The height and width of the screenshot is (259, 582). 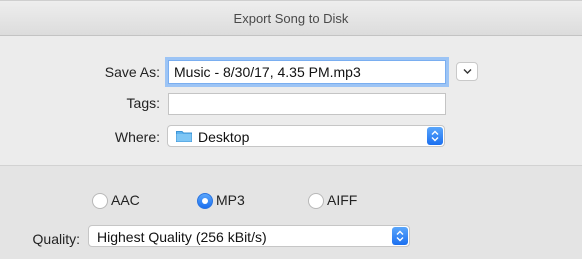 I want to click on aac-label: AAC, so click(x=125, y=200).